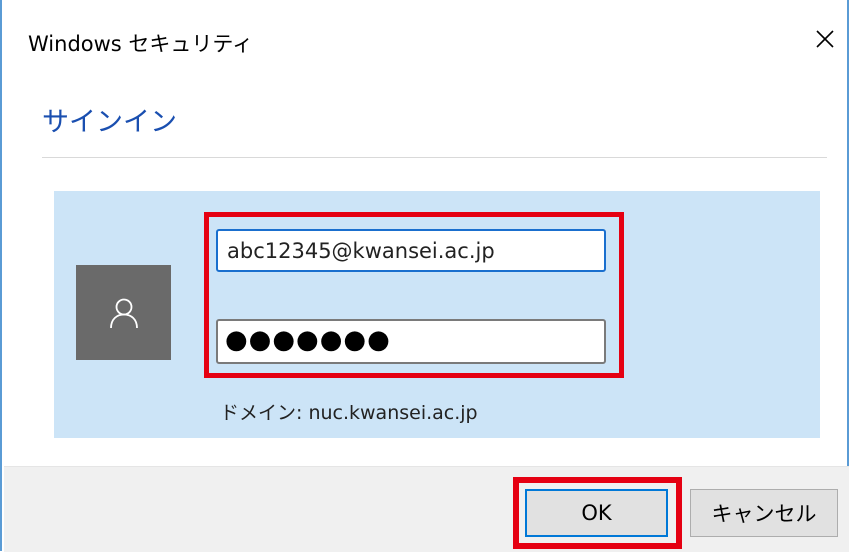  What do you see at coordinates (109, 122) in the screenshot?
I see `sign-in-heading: サインイン` at bounding box center [109, 122].